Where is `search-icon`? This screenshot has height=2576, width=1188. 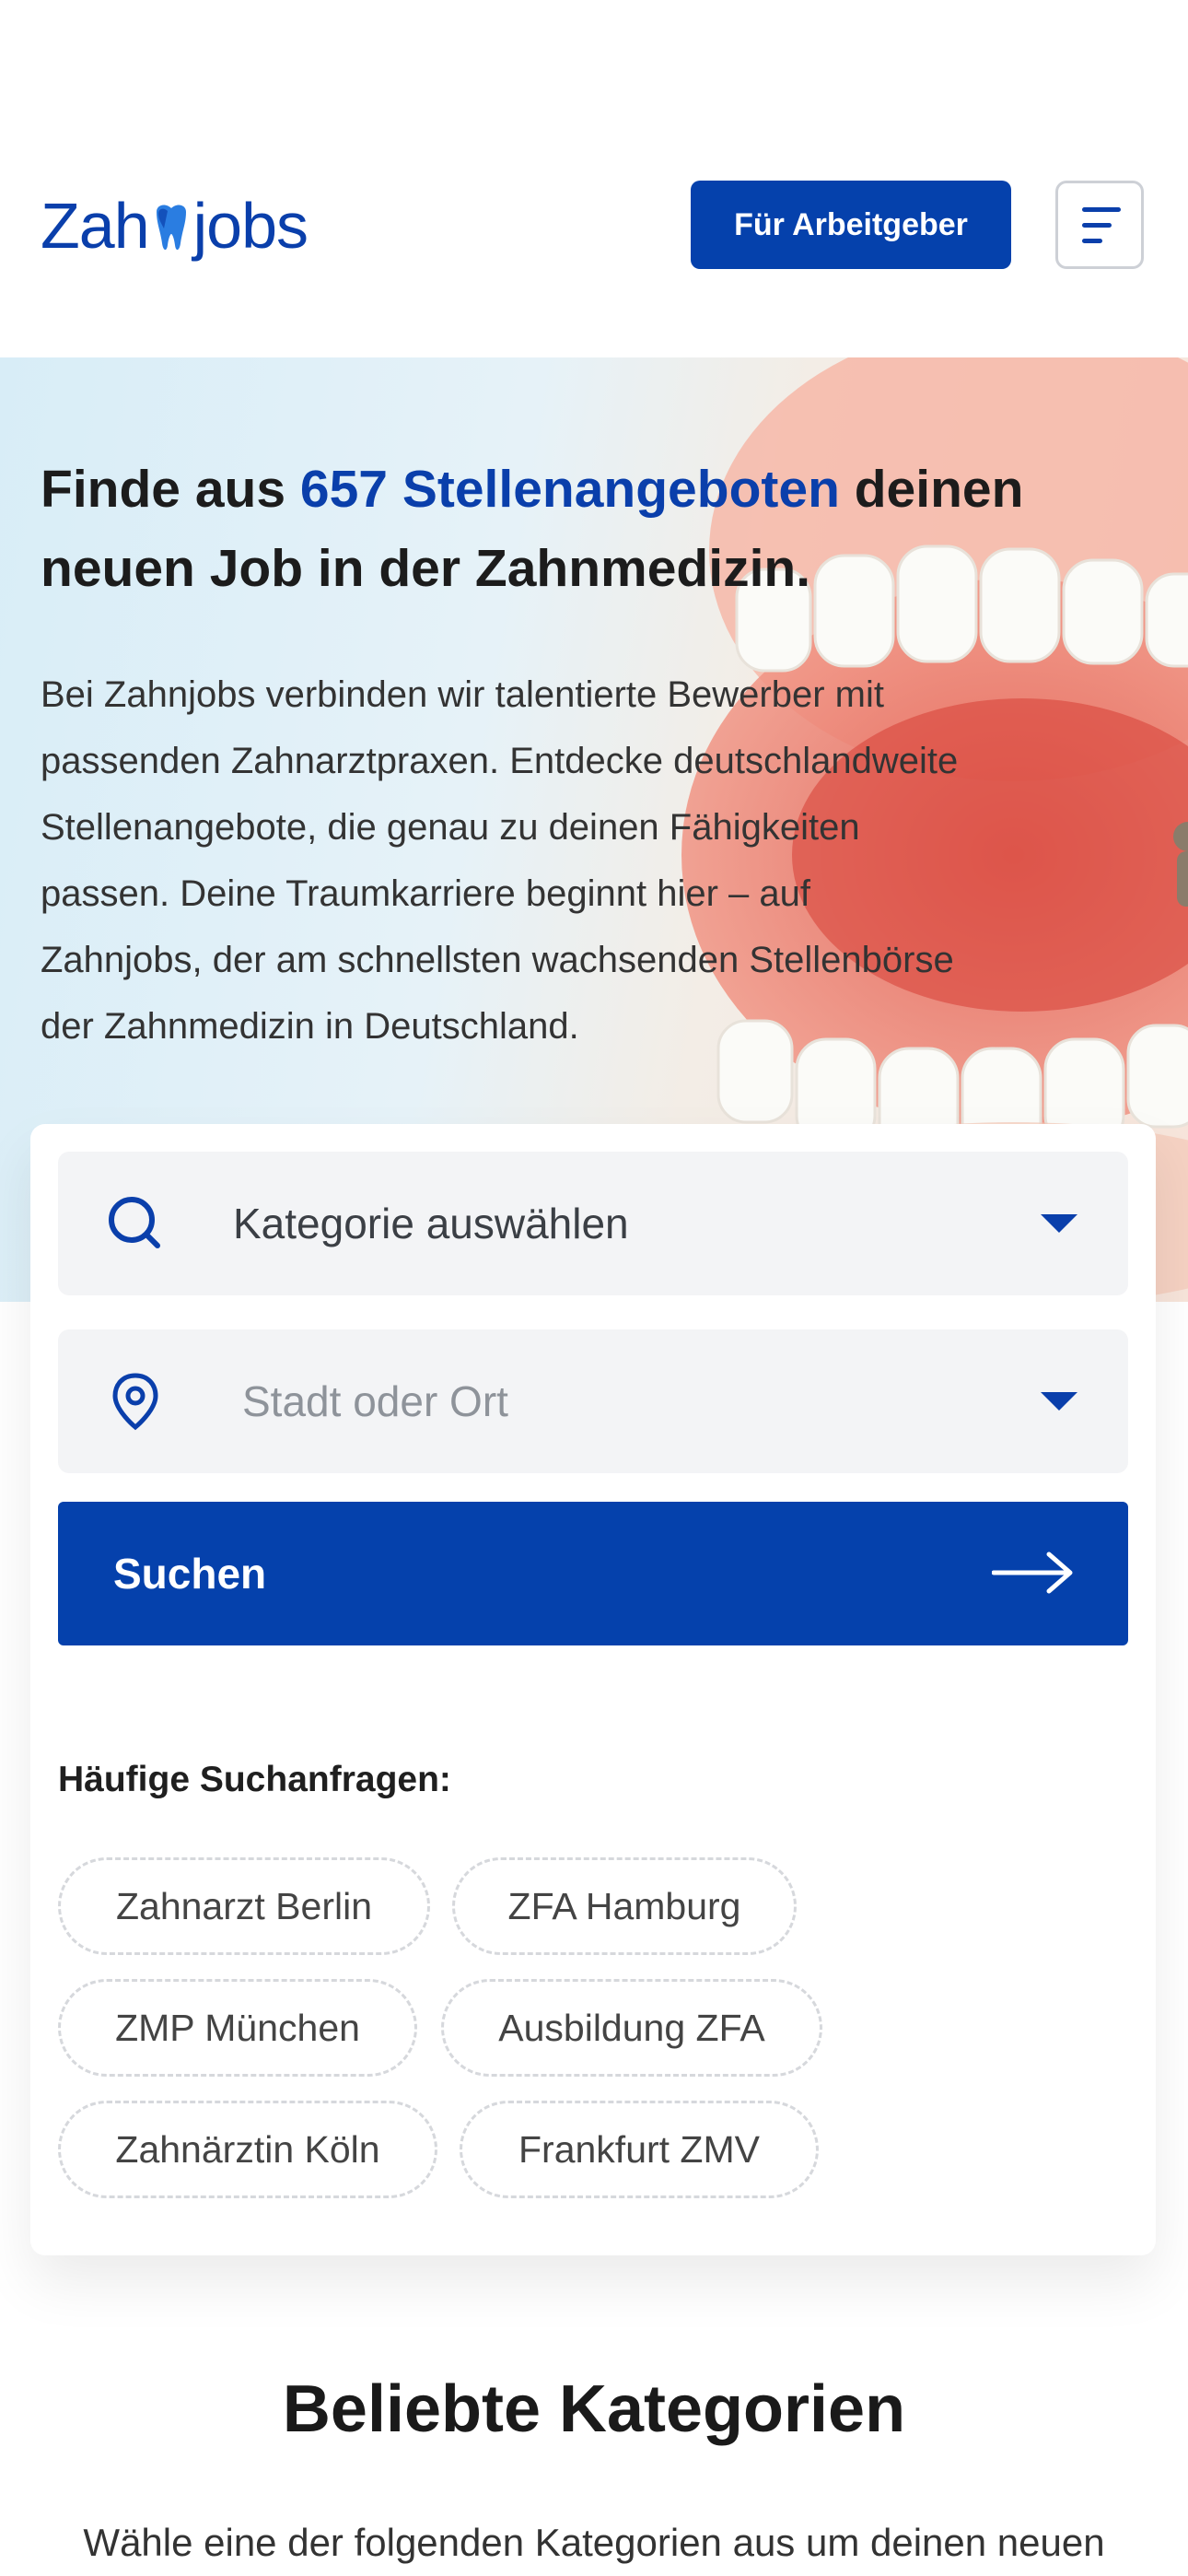 search-icon is located at coordinates (134, 1222).